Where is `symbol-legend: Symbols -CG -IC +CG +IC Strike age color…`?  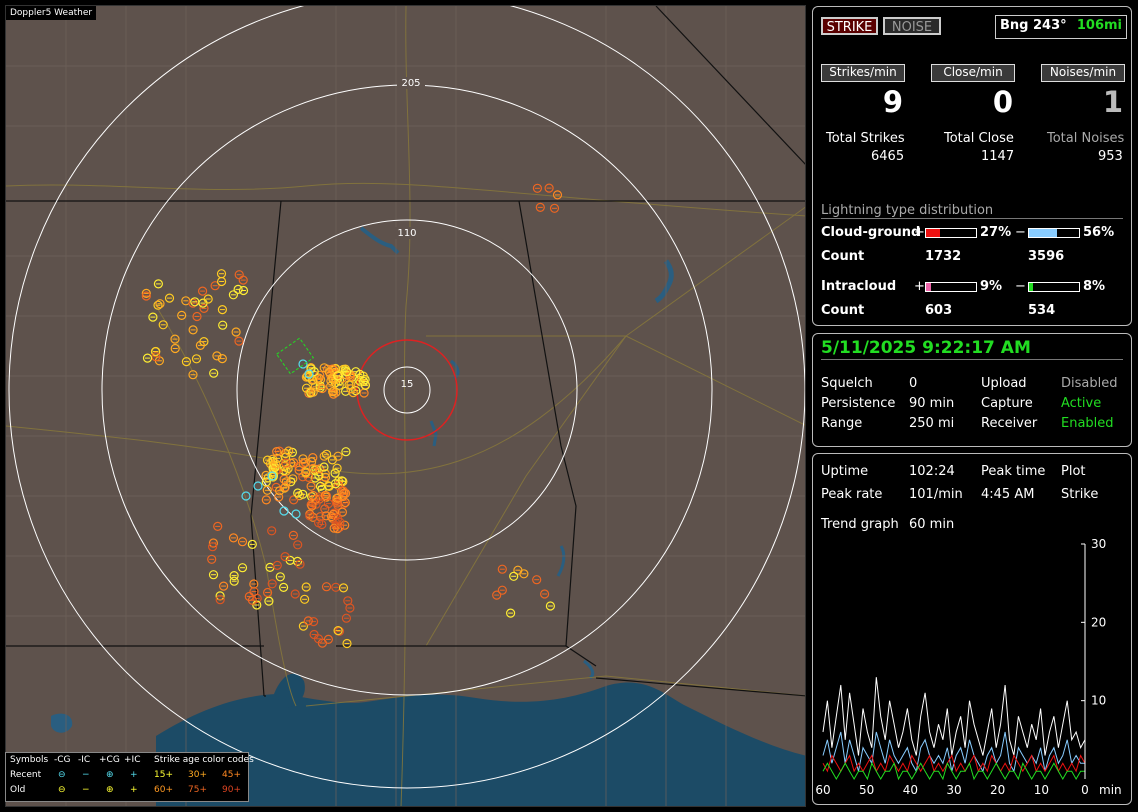
symbol-legend: Symbols -CG -IC +CG +IC Strike age color… is located at coordinates (129, 777).